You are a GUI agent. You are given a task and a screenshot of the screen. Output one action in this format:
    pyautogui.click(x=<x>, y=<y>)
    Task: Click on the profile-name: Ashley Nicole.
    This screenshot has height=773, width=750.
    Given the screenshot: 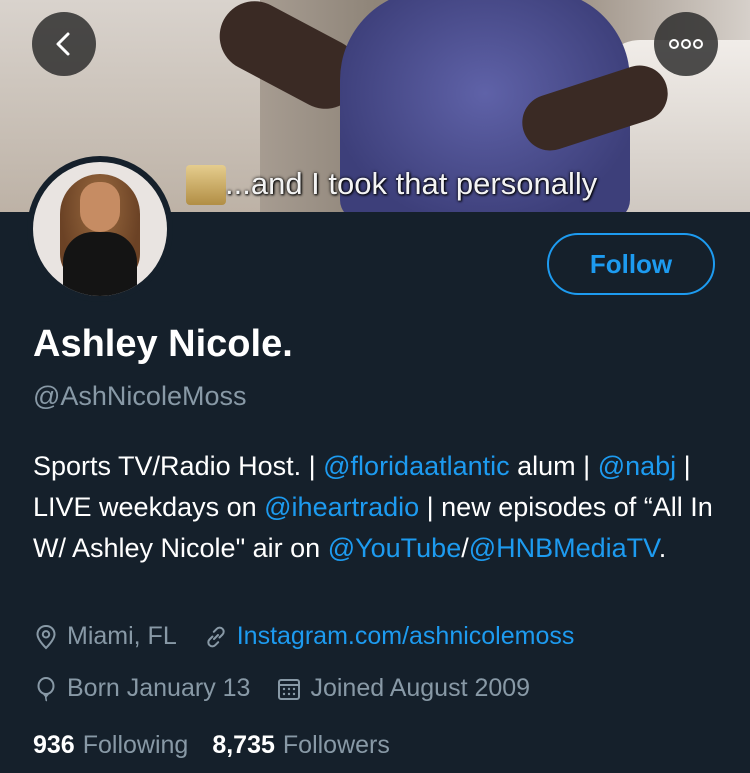 What is the action you would take?
    pyautogui.click(x=163, y=344)
    